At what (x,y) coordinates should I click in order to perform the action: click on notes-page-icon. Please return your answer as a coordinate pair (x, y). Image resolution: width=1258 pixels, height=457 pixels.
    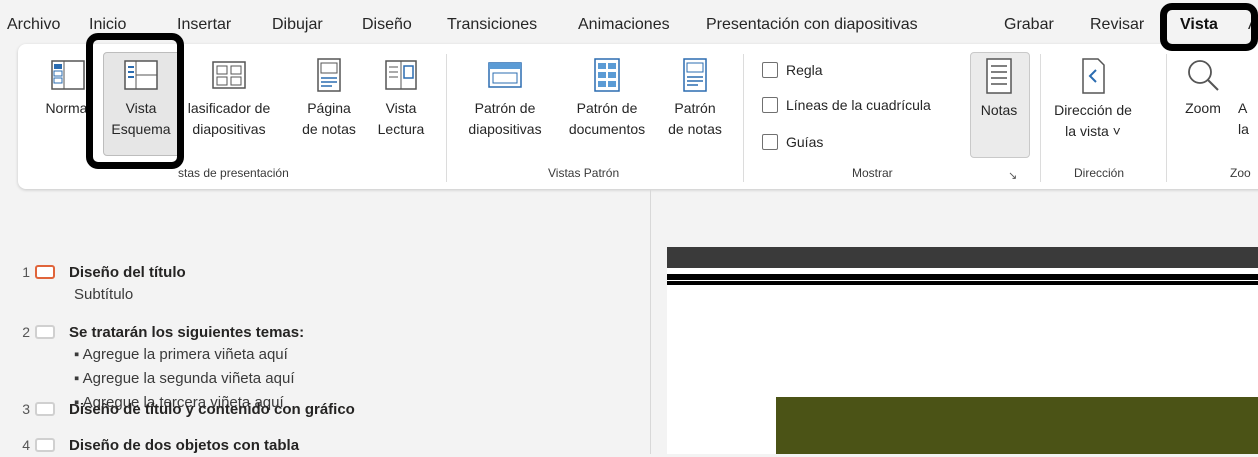
    Looking at the image, I should click on (329, 75).